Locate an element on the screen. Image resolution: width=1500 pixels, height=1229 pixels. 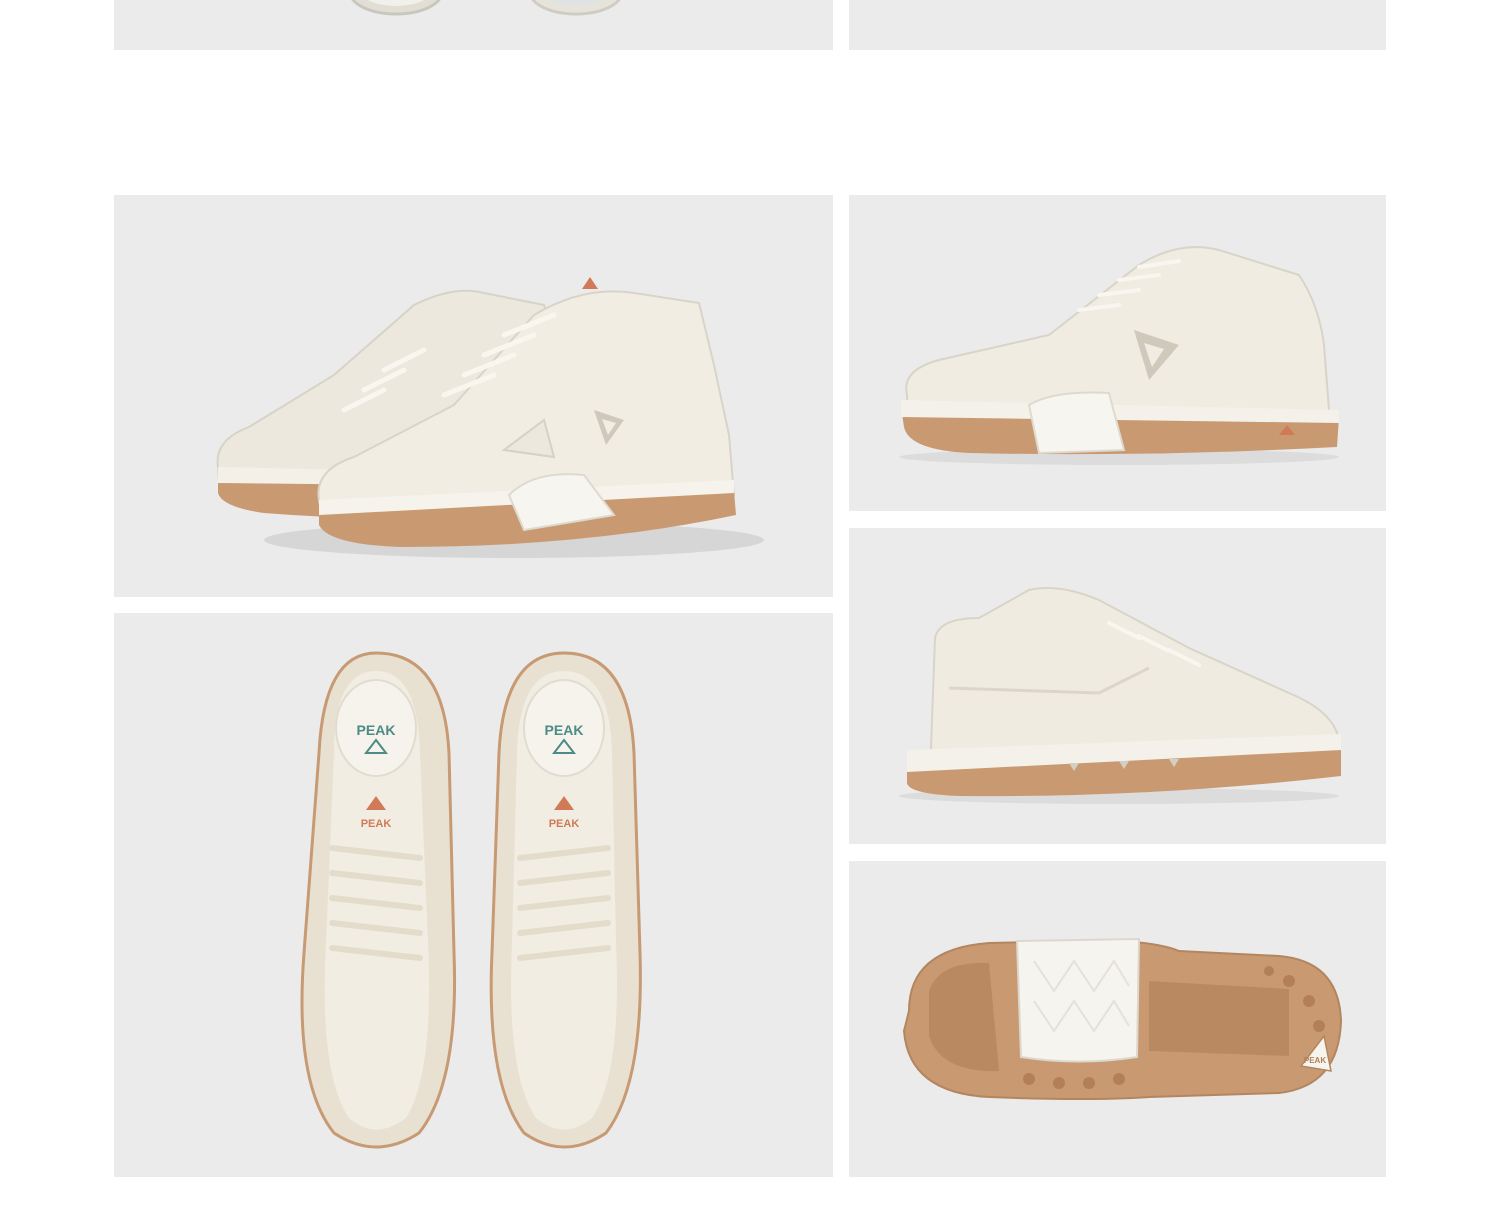
right-shoe-top: PEAK PEAK is located at coordinates (565, 900).